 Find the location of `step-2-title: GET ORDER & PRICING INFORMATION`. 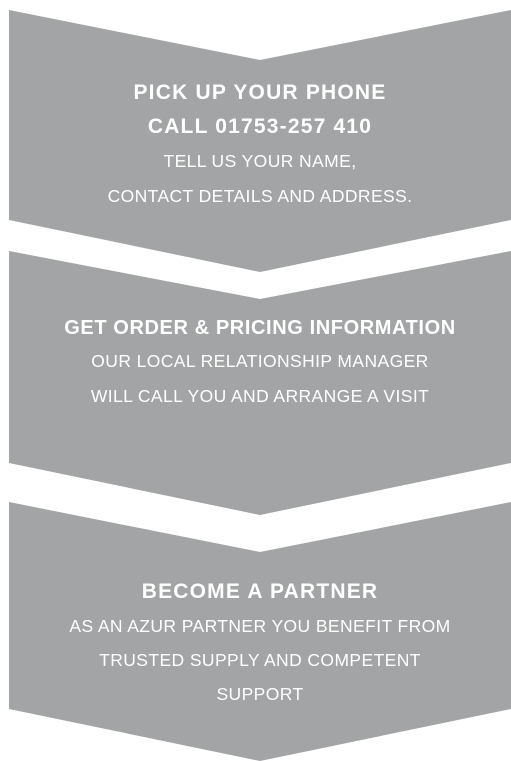

step-2-title: GET ORDER & PRICING INFORMATION is located at coordinates (260, 328).